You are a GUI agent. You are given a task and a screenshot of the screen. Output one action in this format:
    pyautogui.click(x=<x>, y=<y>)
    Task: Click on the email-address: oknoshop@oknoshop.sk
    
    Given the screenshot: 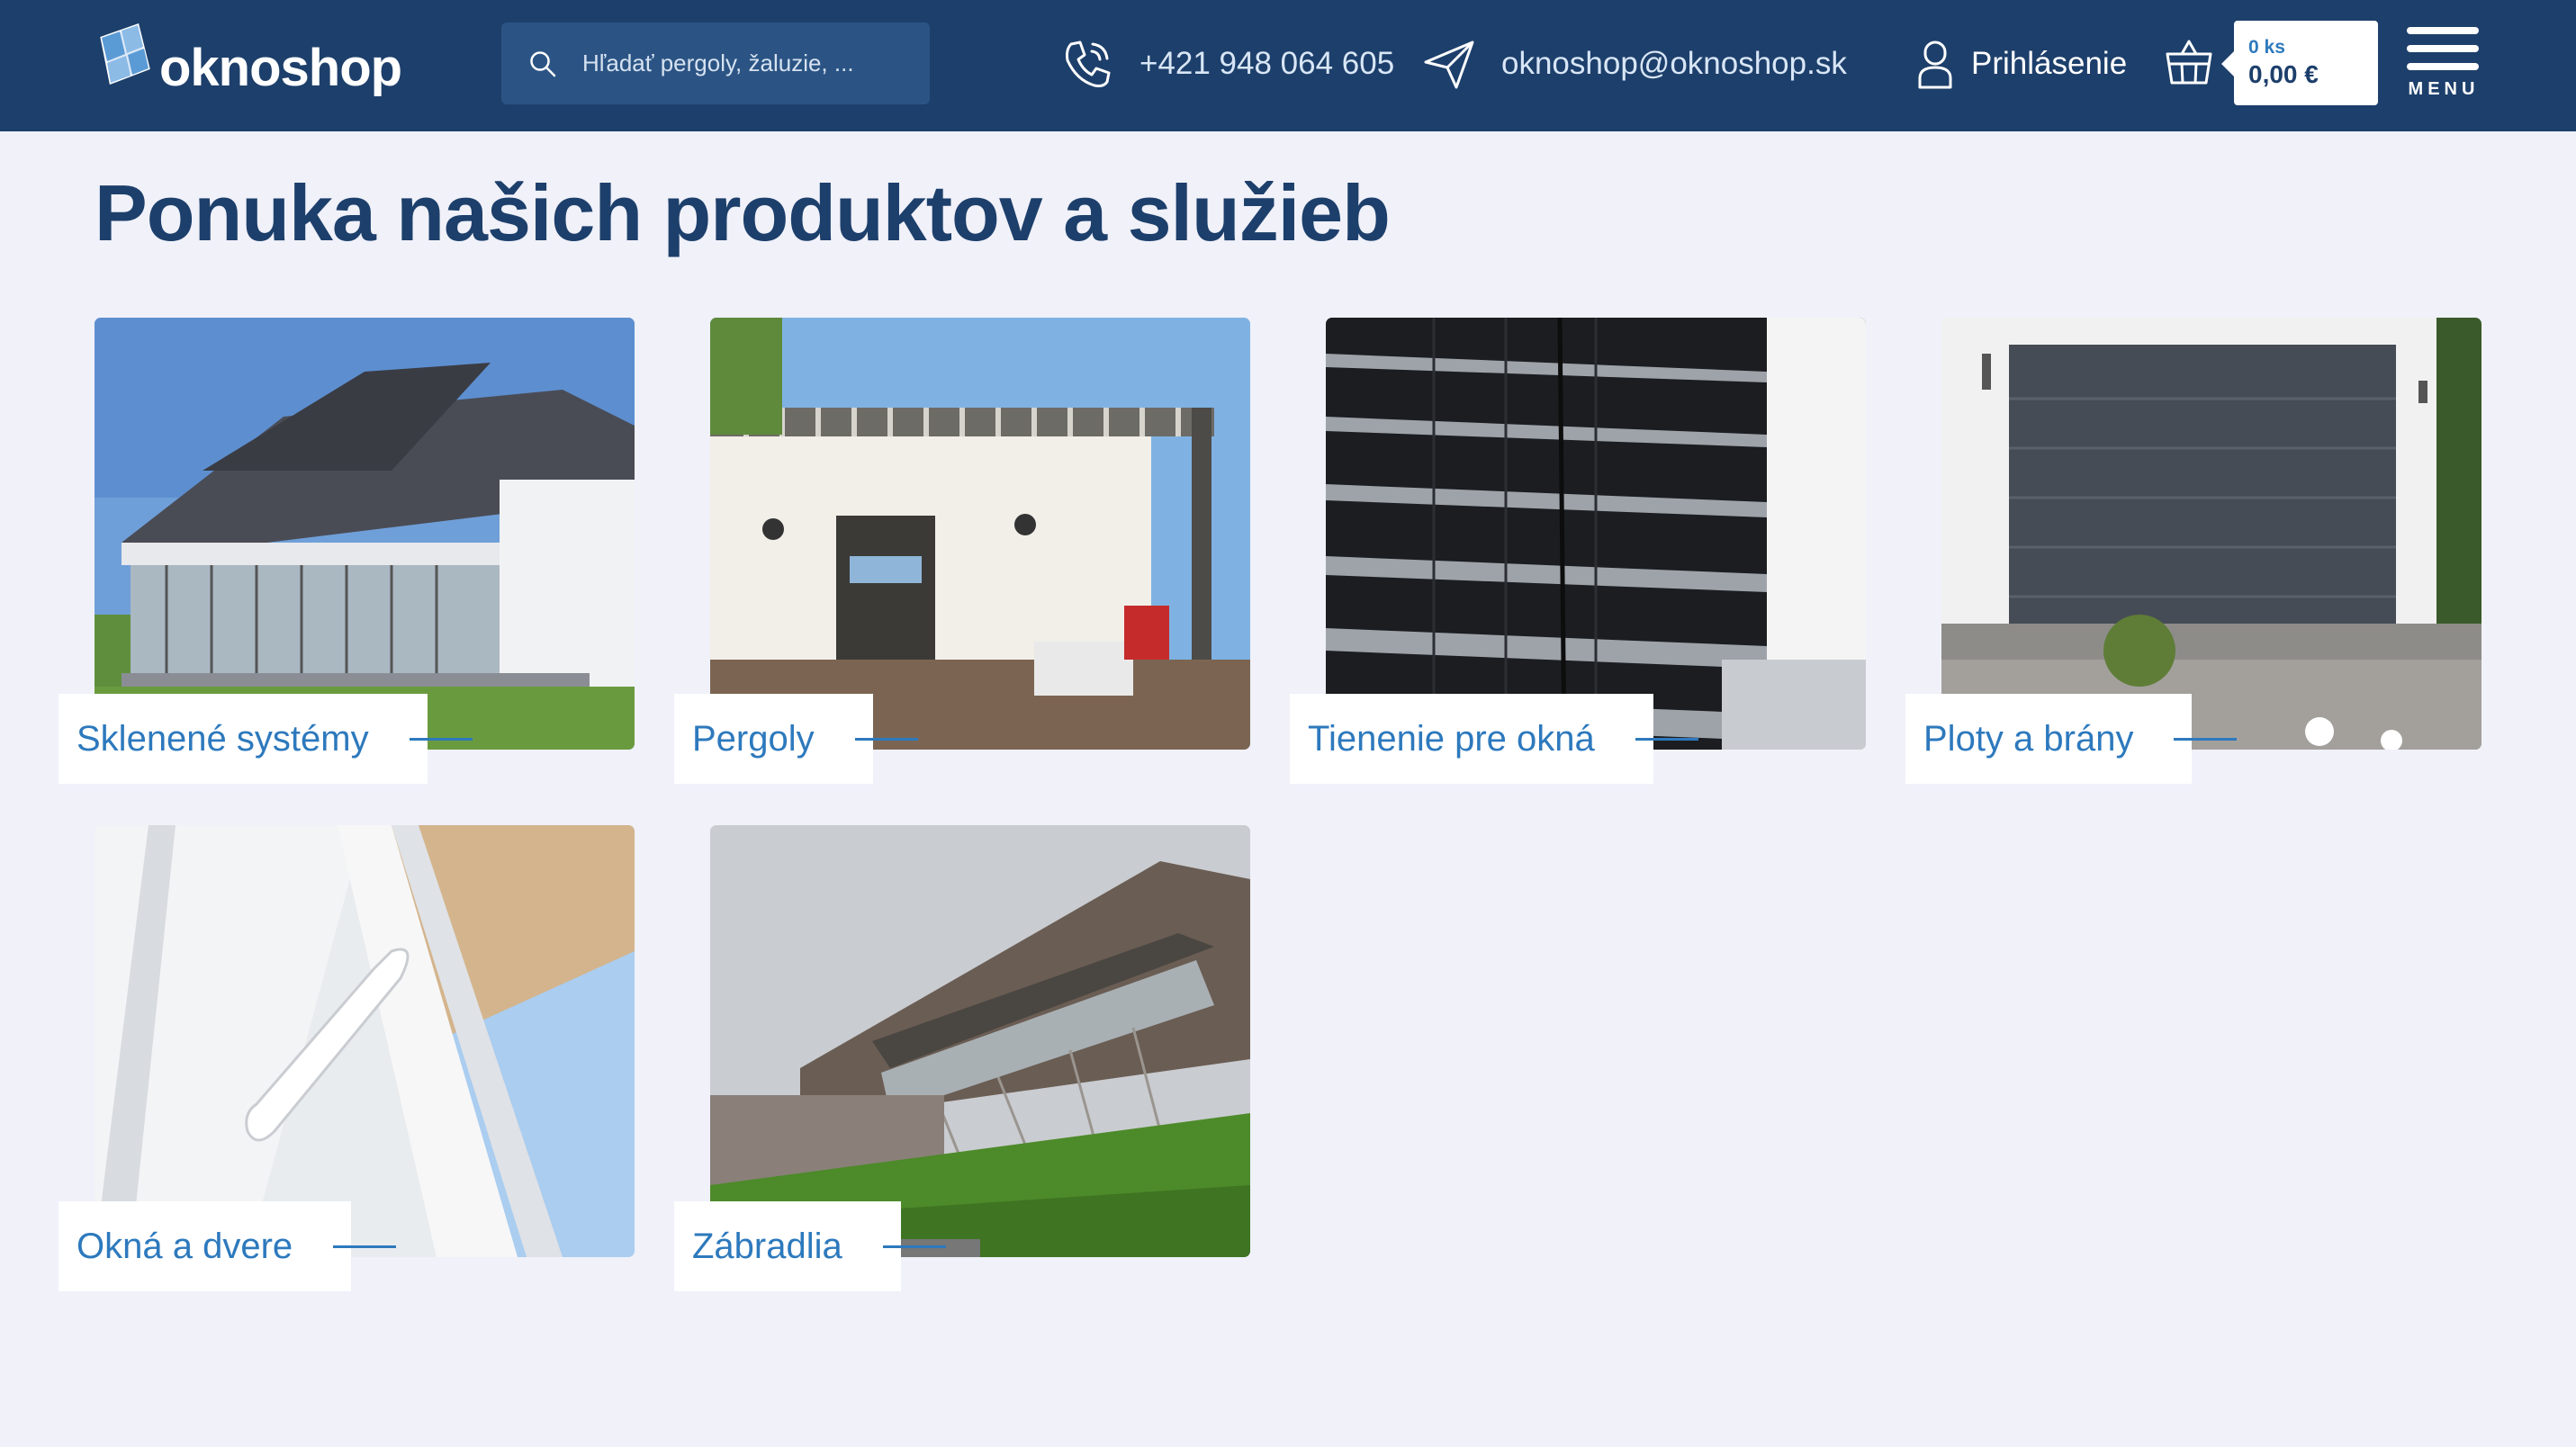 What is the action you would take?
    pyautogui.click(x=1674, y=63)
    